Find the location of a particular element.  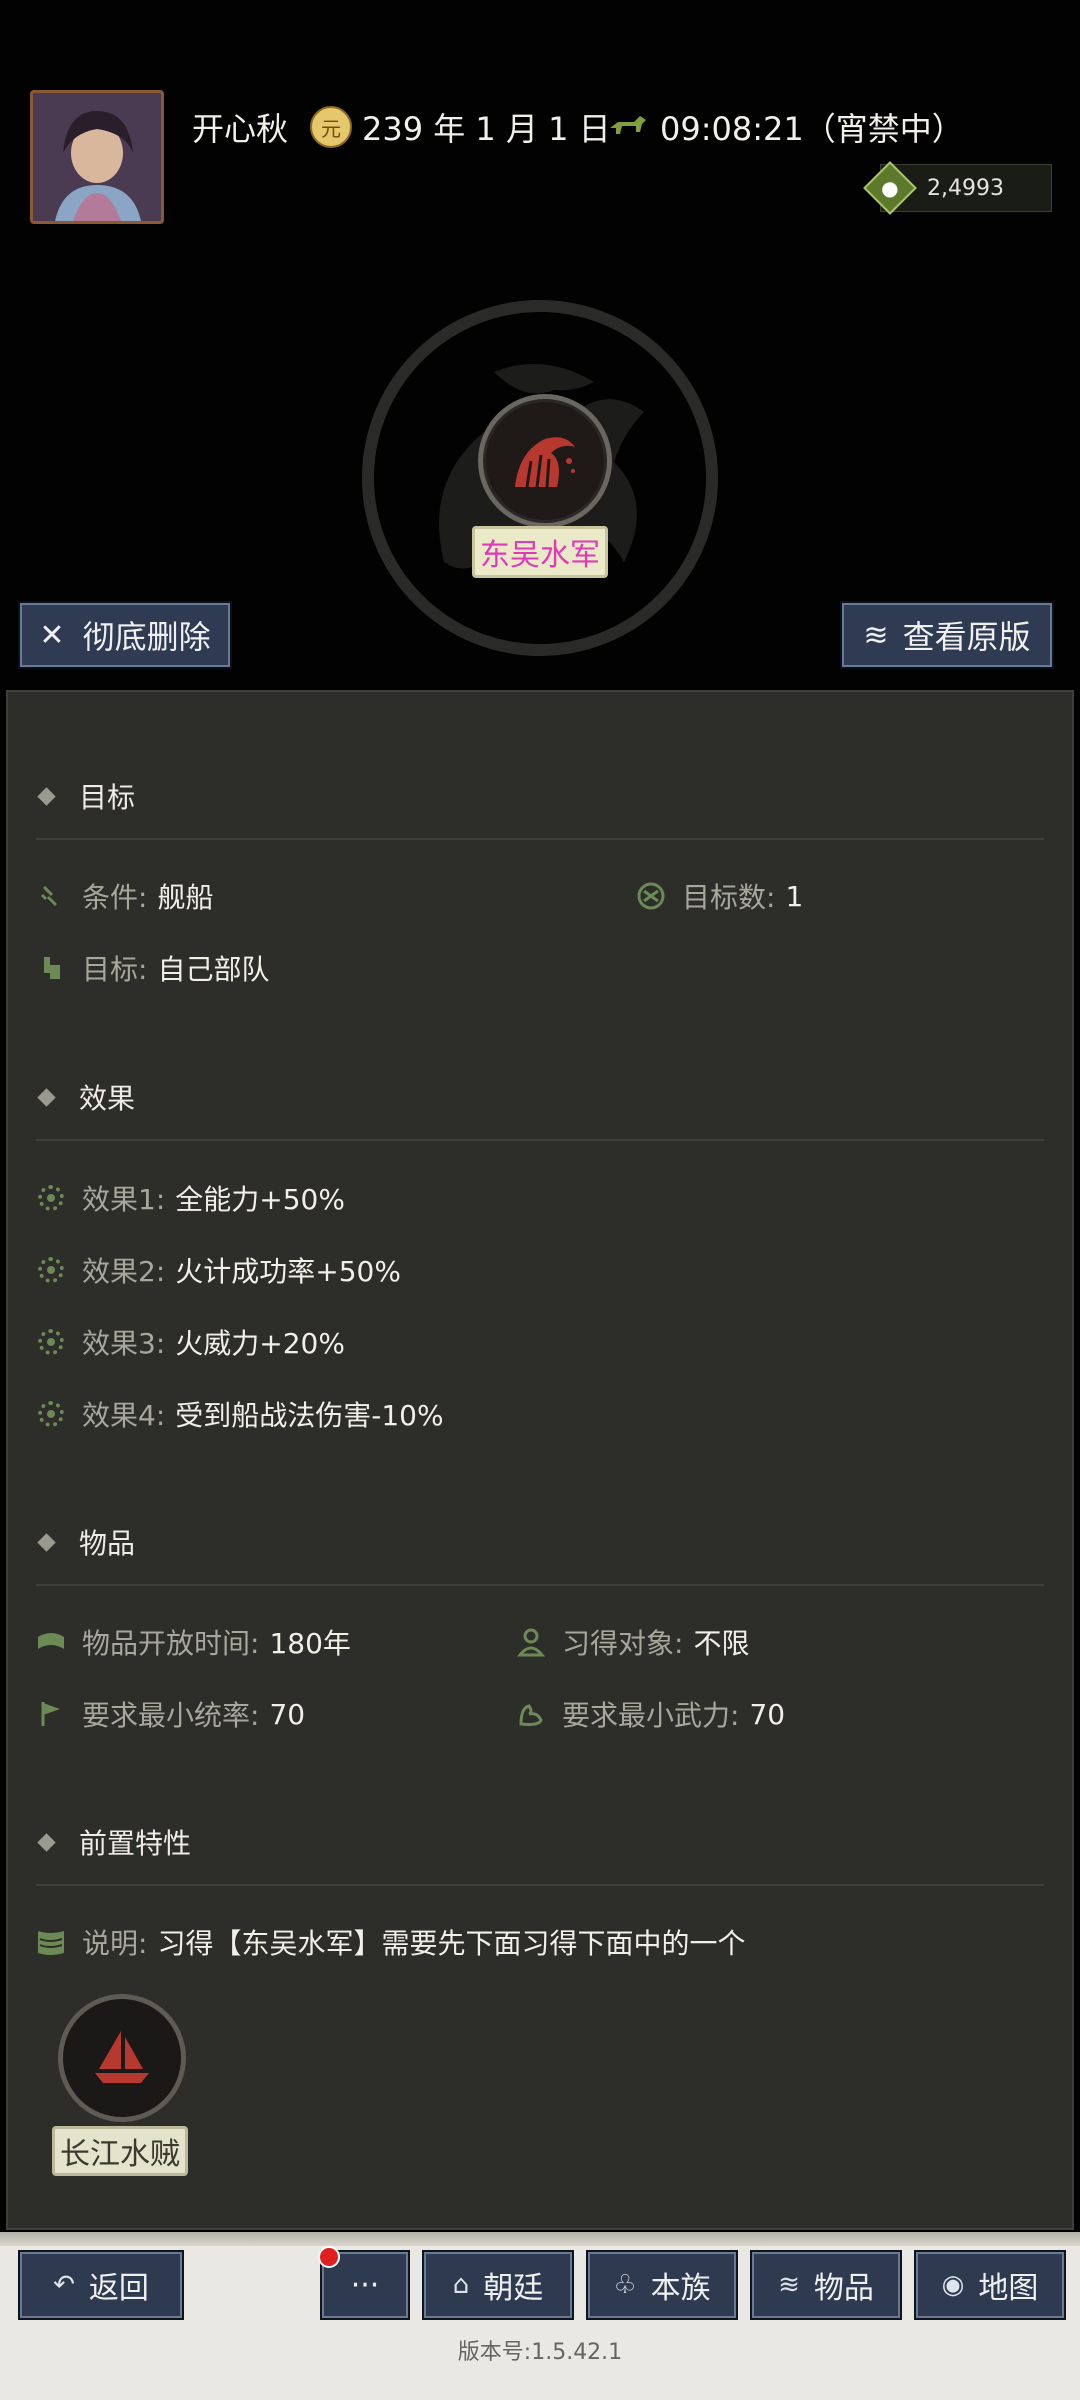

close-icon: ✕ is located at coordinates (52, 635).